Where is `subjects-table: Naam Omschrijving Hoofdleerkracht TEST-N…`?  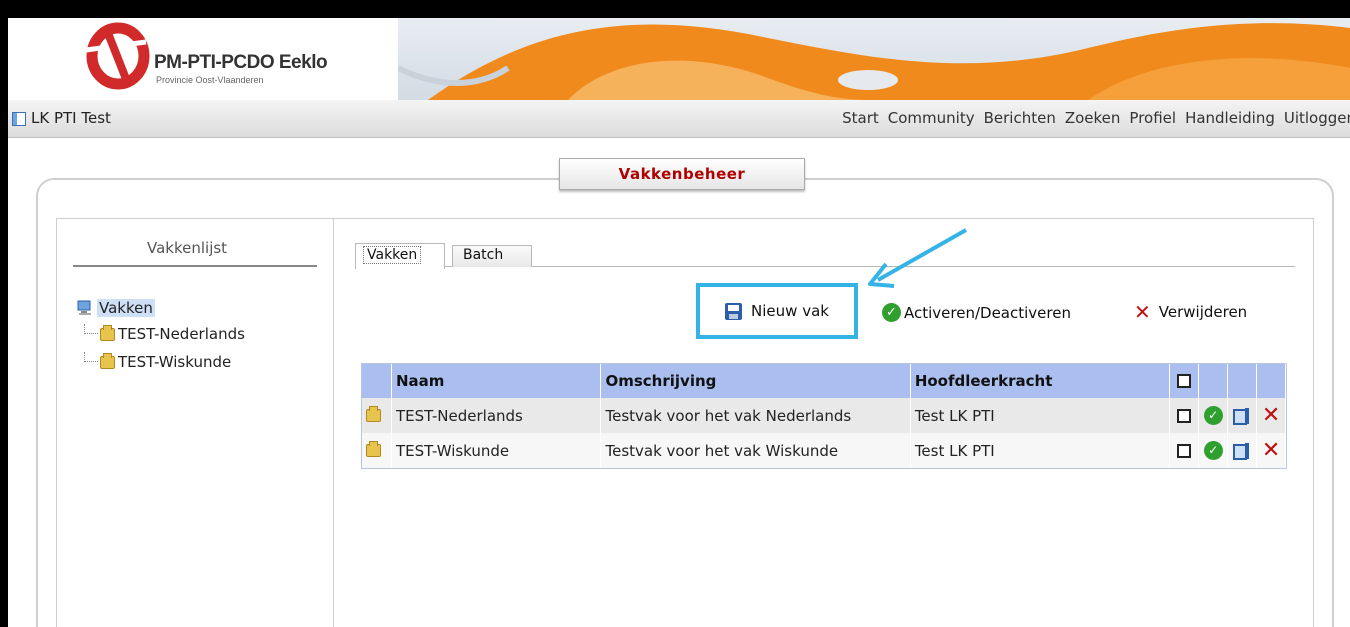 subjects-table: Naam Omschrijving Hoofdleerkracht TEST-N… is located at coordinates (824, 416).